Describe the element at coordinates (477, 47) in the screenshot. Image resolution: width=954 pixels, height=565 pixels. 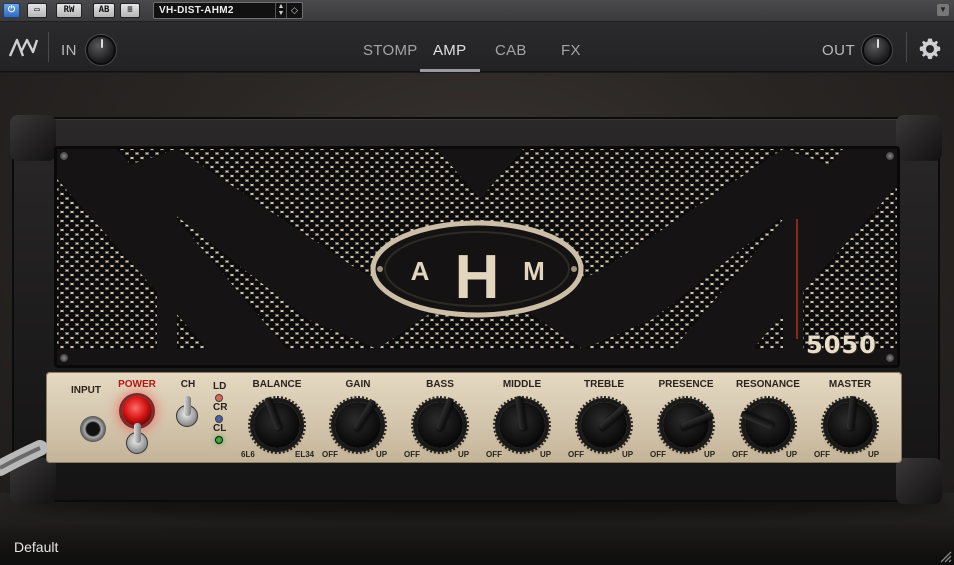
I see `plugin-header: IN STOMP AMP CAB FX OUT` at that location.